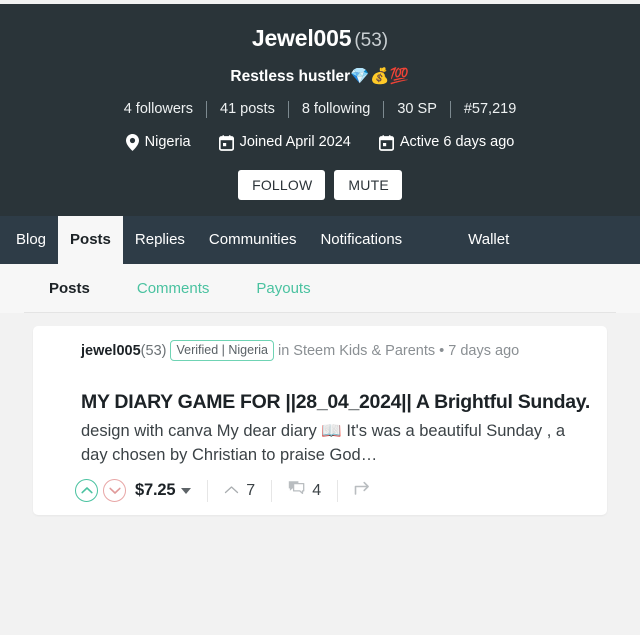  What do you see at coordinates (371, 40) in the screenshot?
I see `profile-reputation: (53)` at bounding box center [371, 40].